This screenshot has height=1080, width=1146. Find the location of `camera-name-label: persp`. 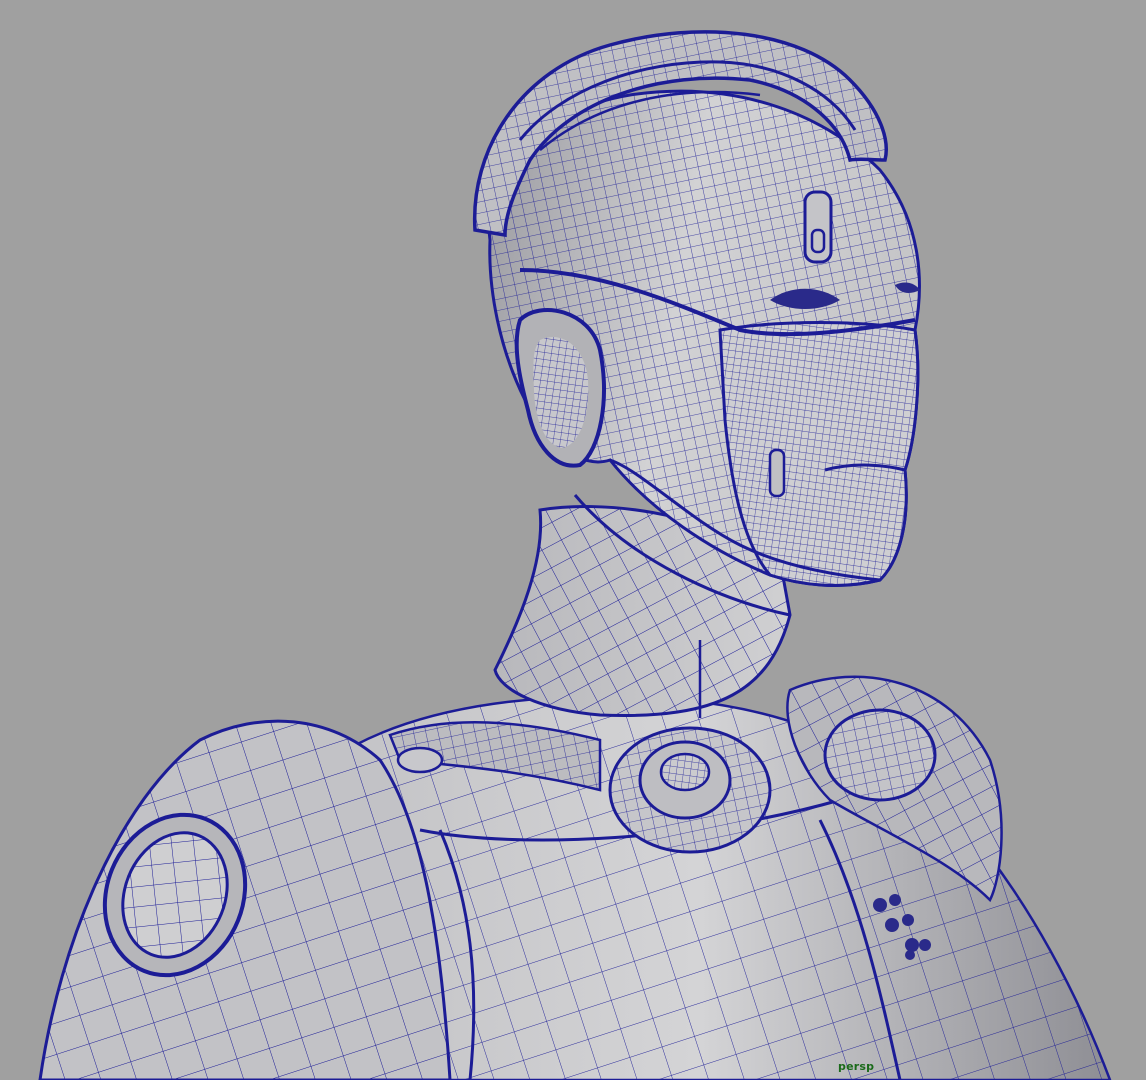

camera-name-label: persp is located at coordinates (856, 1066).